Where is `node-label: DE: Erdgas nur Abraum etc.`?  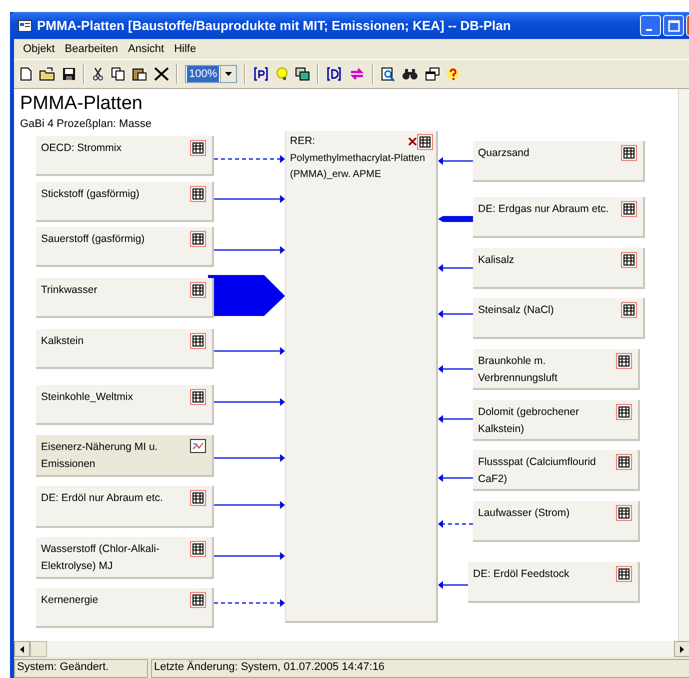
node-label: DE: Erdgas nur Abraum etc. is located at coordinates (544, 209).